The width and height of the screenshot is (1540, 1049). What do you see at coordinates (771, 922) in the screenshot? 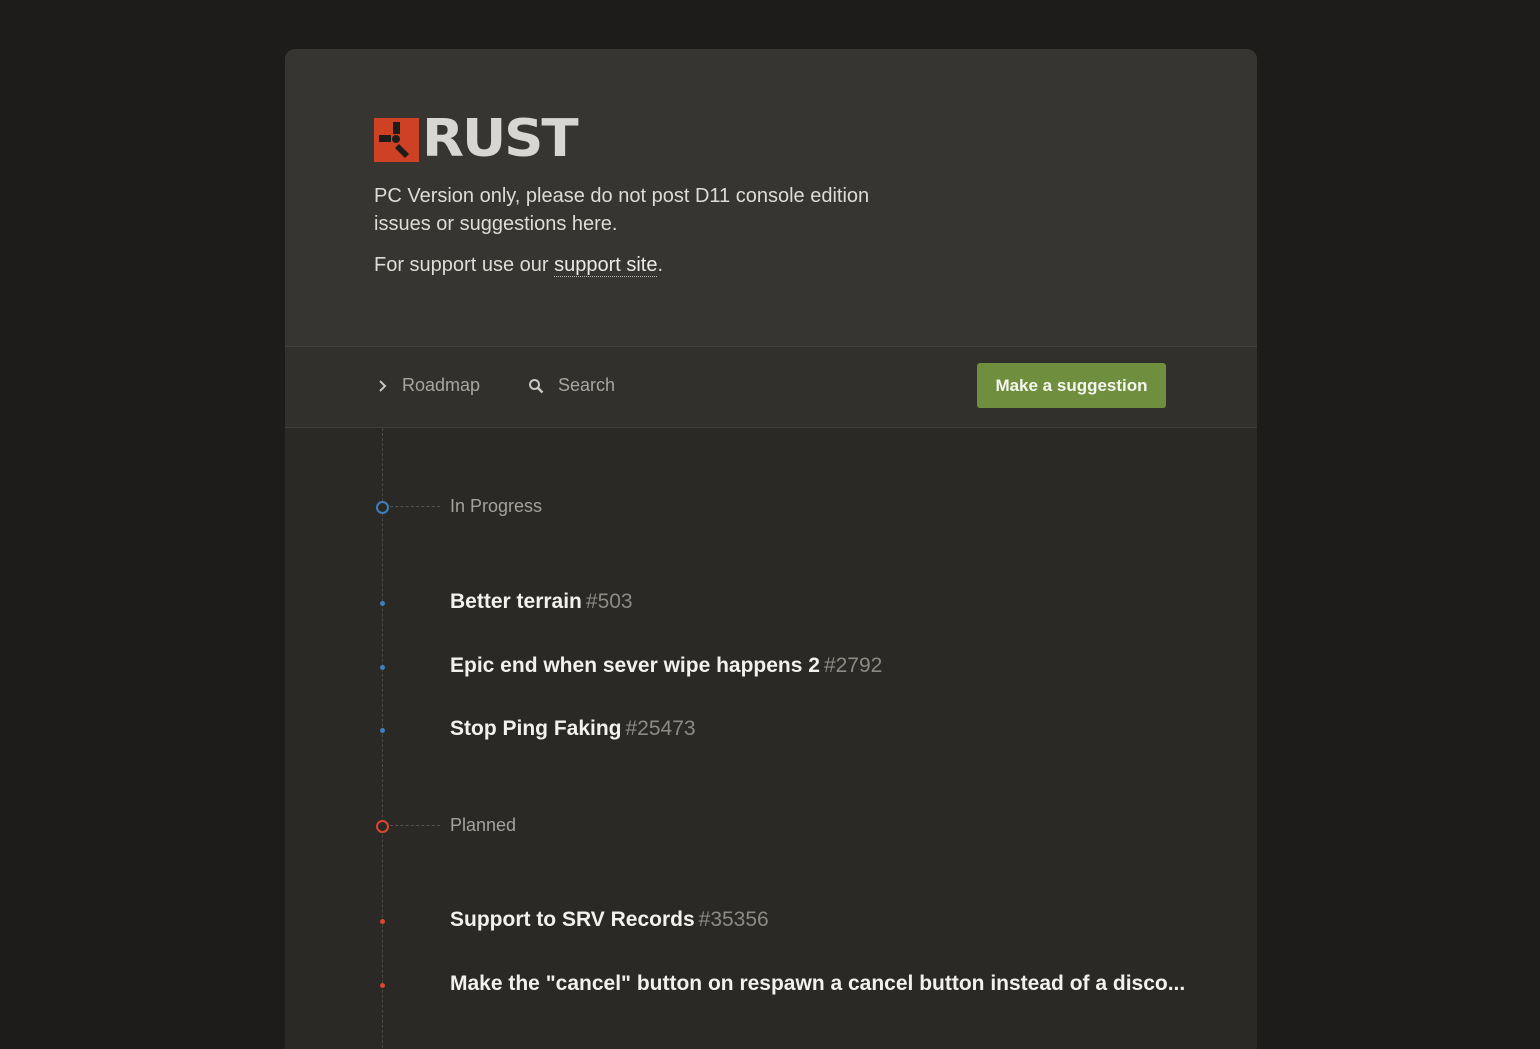
I see `roadmap-post: Support to SRV Records #35356` at bounding box center [771, 922].